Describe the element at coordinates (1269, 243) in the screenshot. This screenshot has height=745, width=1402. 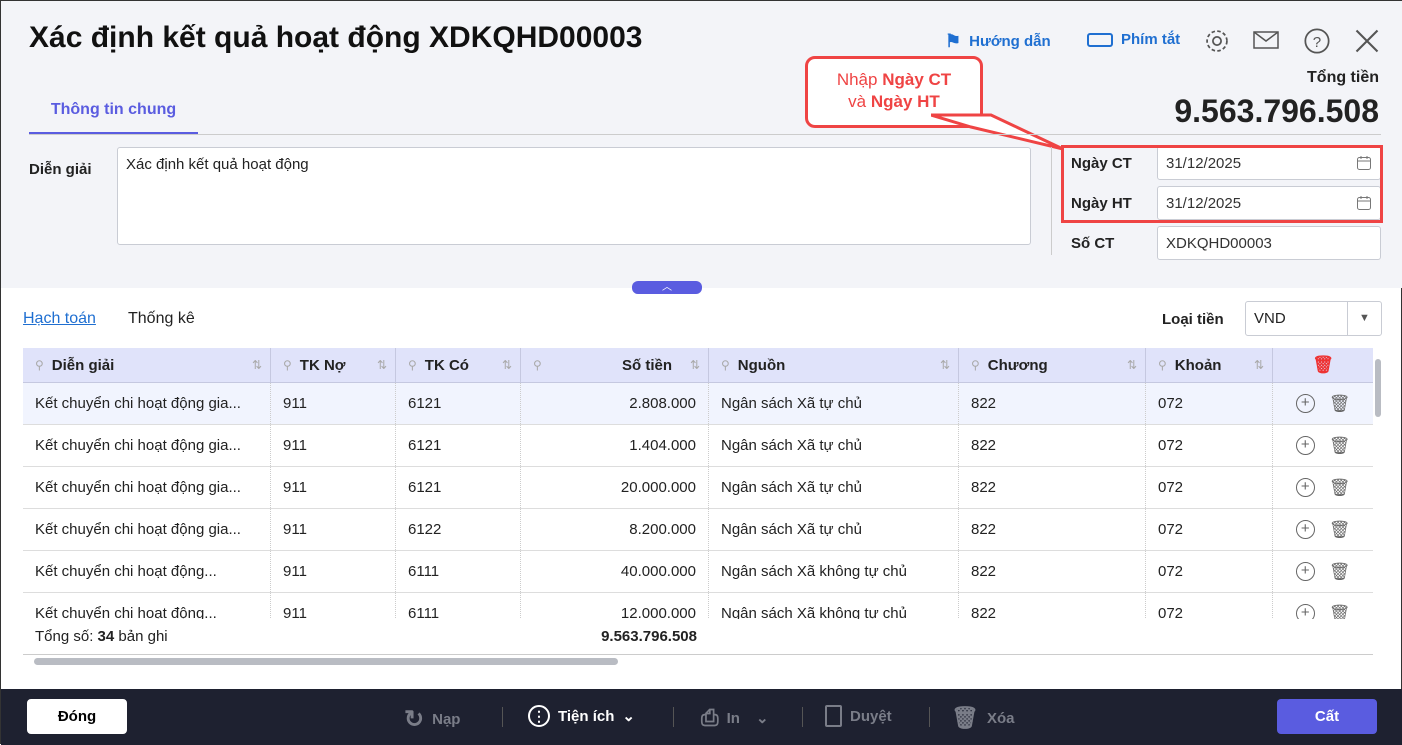
I see `so-ct-input: XDKQHD00003` at that location.